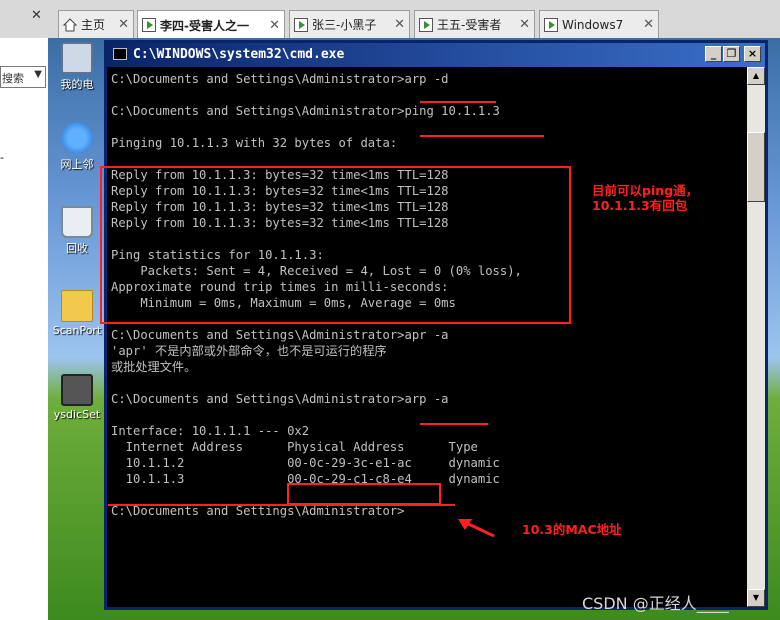  What do you see at coordinates (469, 25) in the screenshot?
I see `tab-label: 王五-受害者` at bounding box center [469, 25].